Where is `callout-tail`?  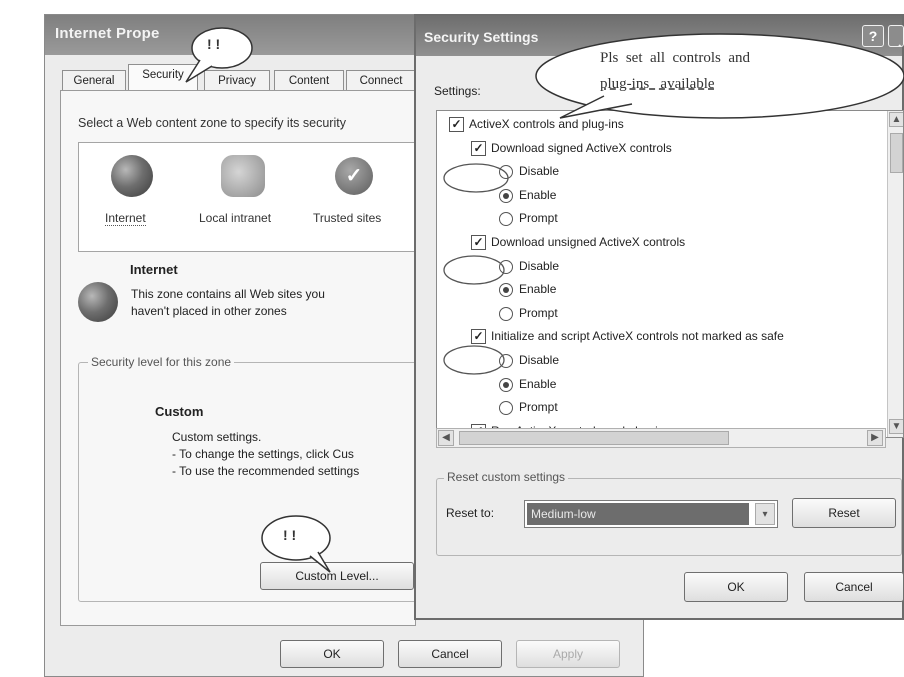
callout-tail is located at coordinates (320, 562).